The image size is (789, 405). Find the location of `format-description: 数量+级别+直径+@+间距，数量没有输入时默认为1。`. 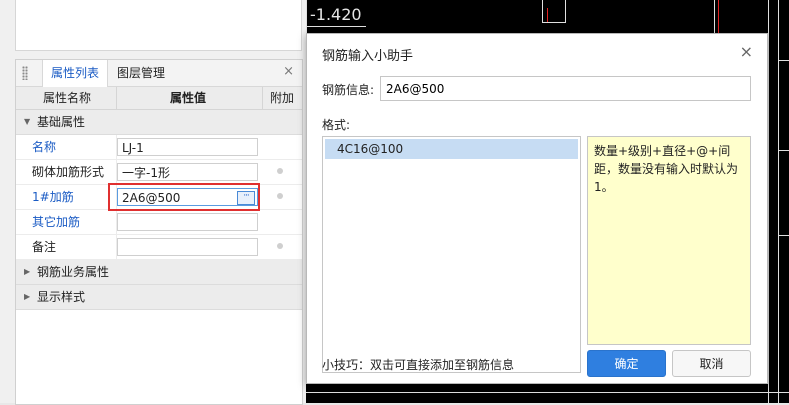

format-description: 数量+级别+直径+@+间距，数量没有输入时默认为1。 is located at coordinates (669, 240).